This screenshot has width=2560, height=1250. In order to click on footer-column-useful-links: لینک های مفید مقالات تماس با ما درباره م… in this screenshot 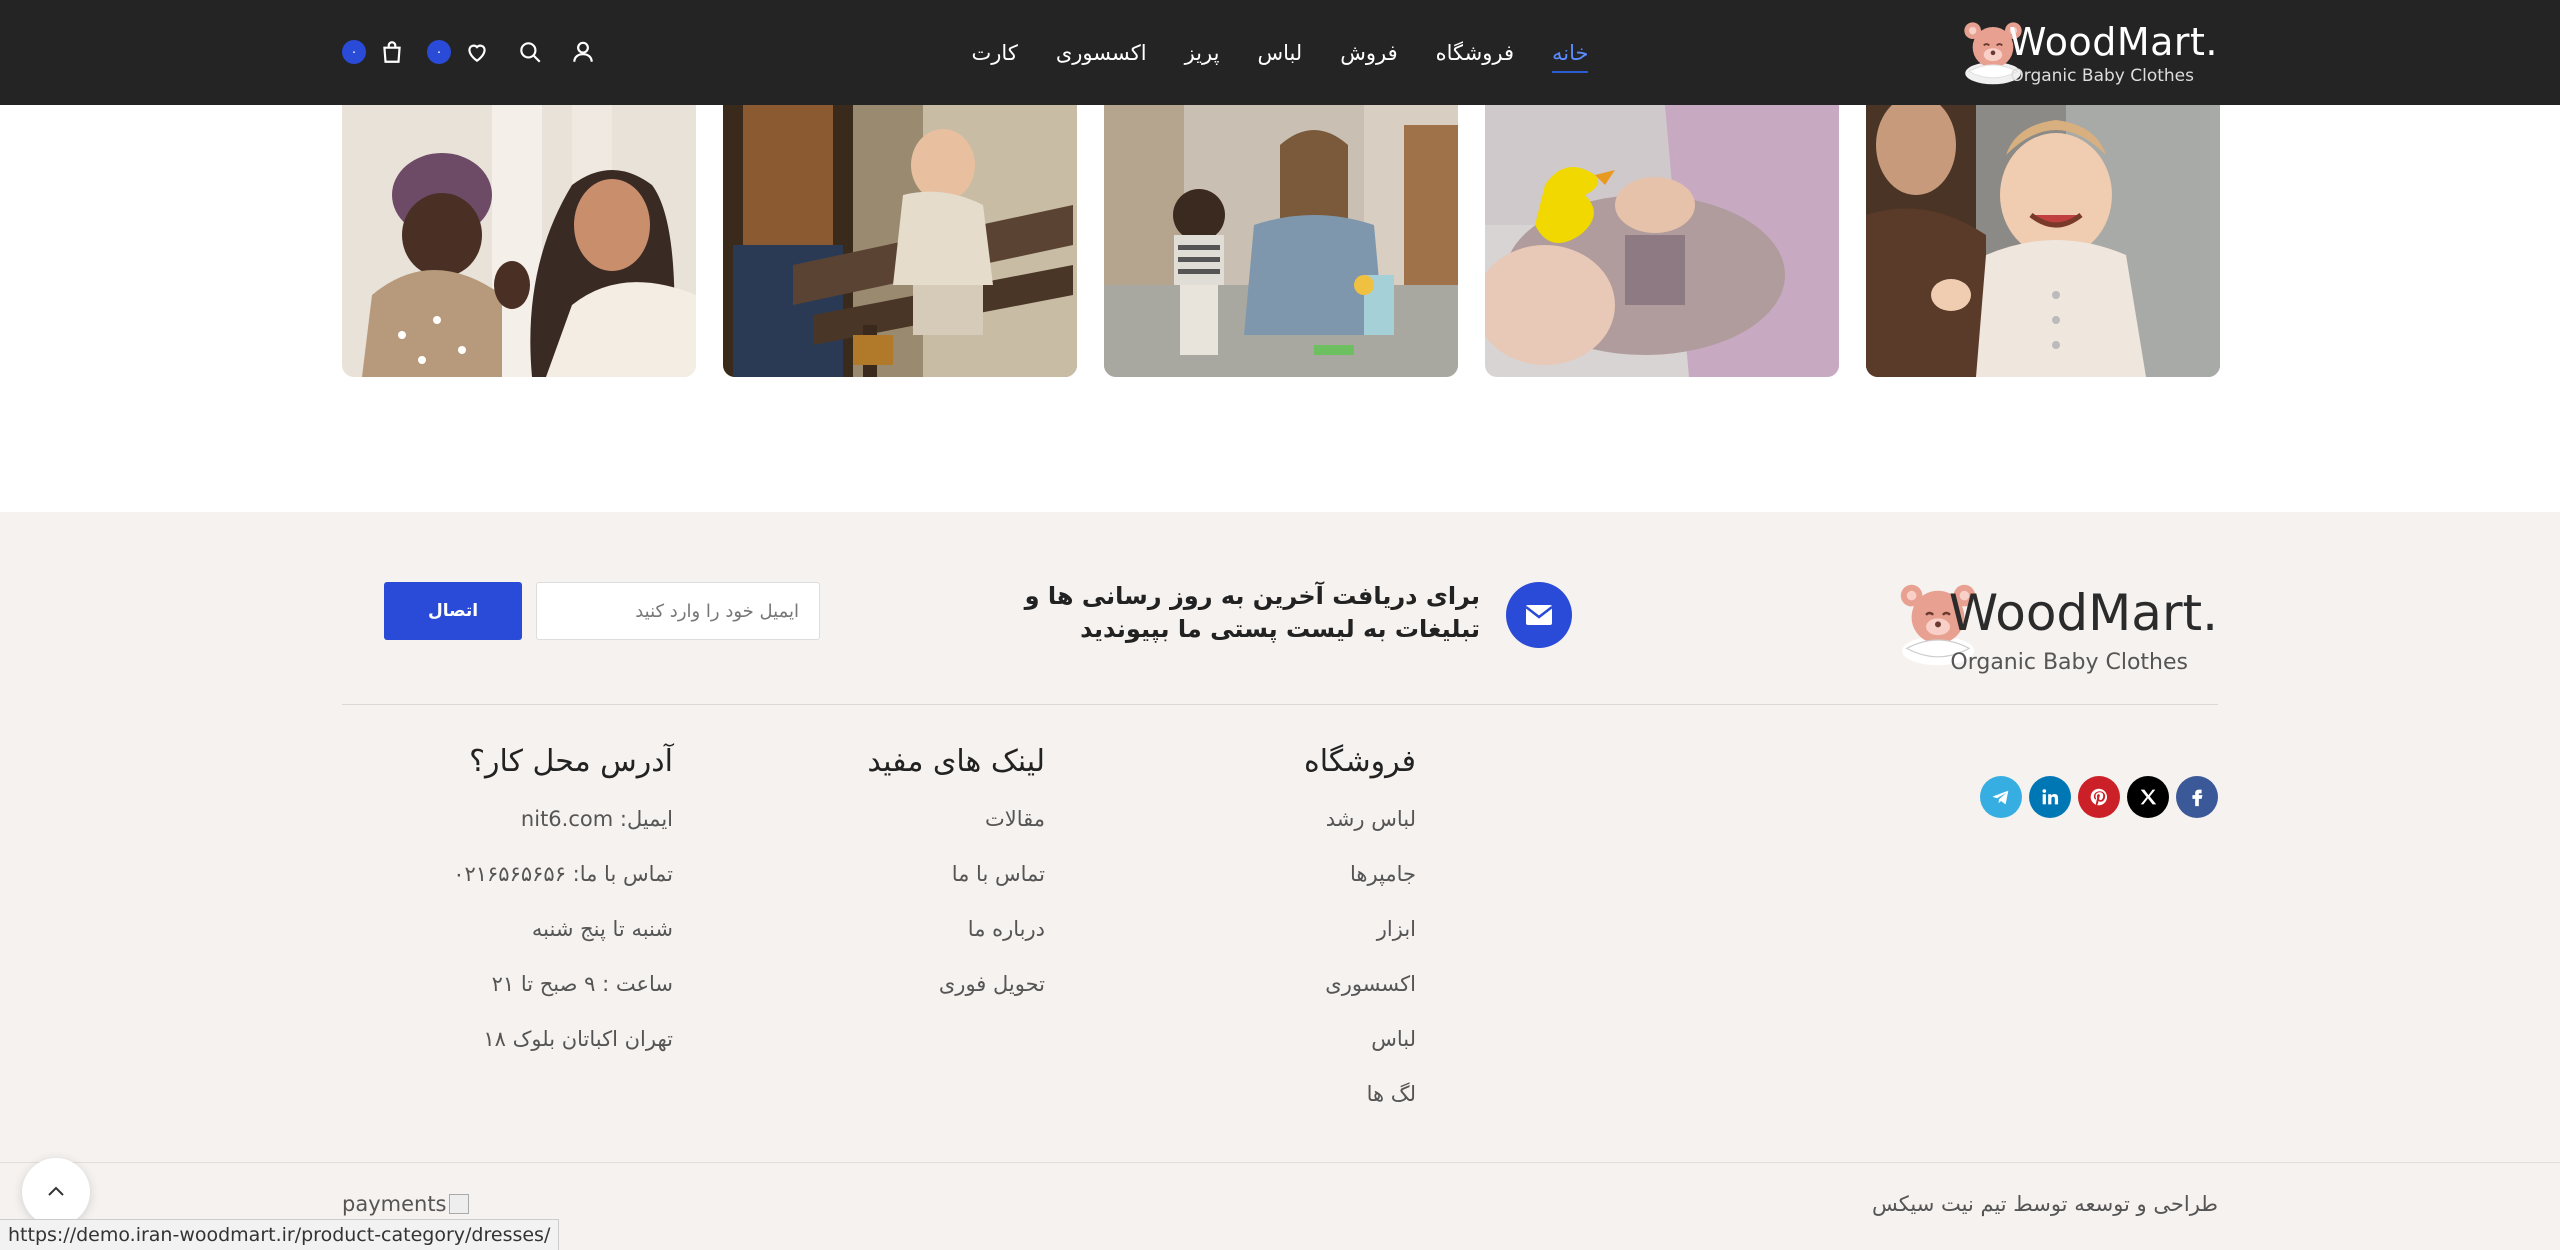, I will do `click(956, 878)`.